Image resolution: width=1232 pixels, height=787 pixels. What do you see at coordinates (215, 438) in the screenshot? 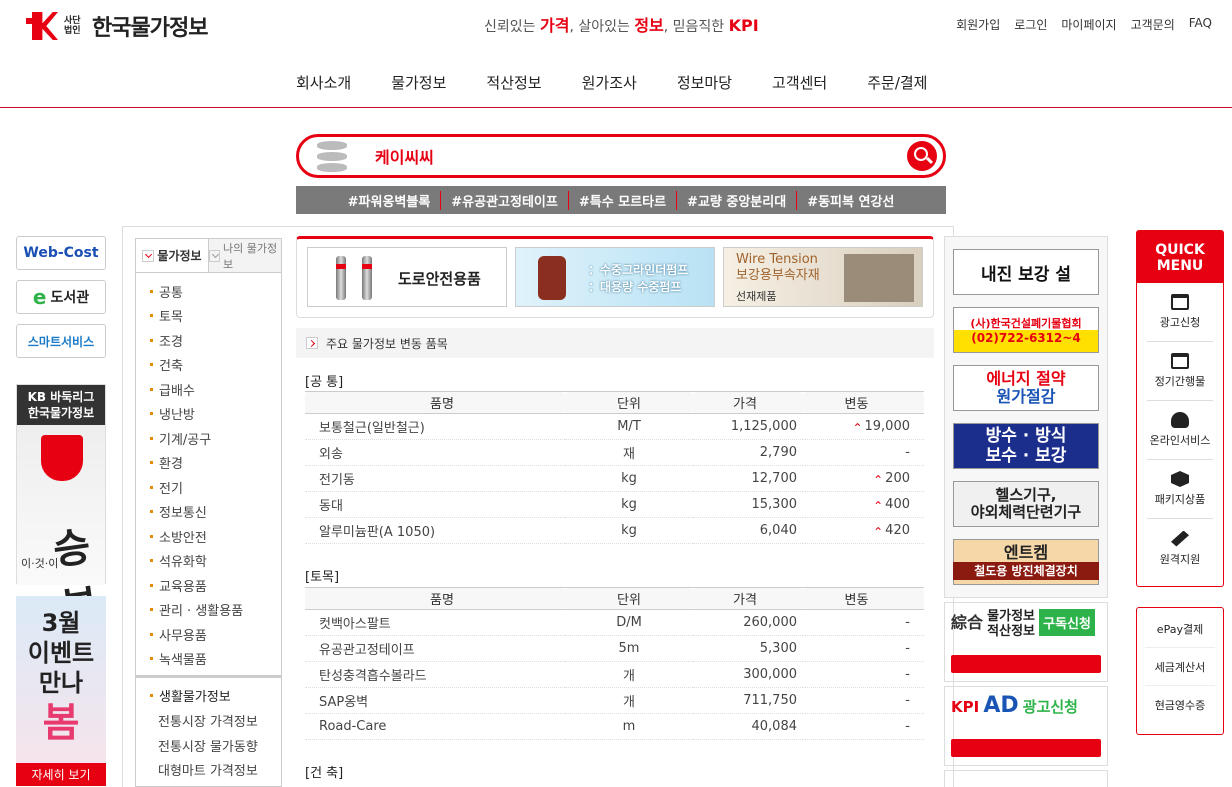
I see `category-item: 기계/공구` at bounding box center [215, 438].